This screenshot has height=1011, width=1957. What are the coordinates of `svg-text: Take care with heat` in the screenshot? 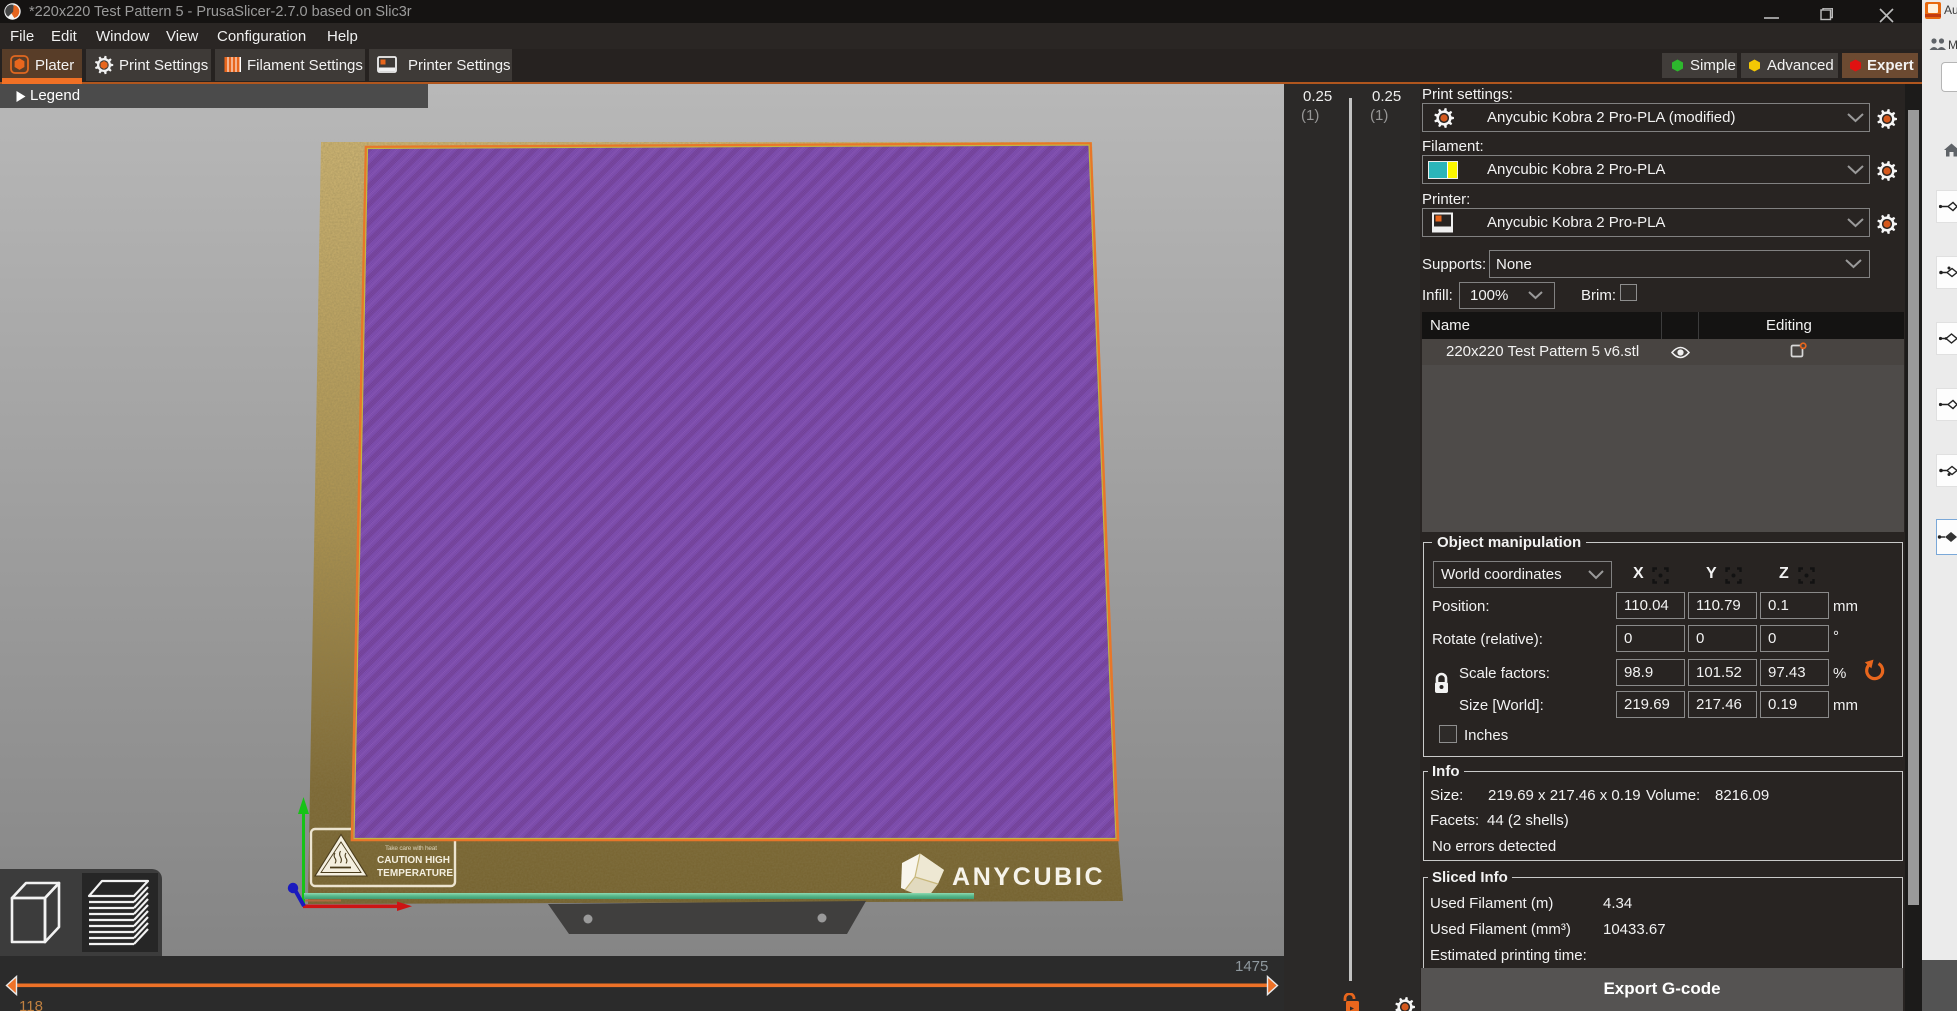 It's located at (411, 848).